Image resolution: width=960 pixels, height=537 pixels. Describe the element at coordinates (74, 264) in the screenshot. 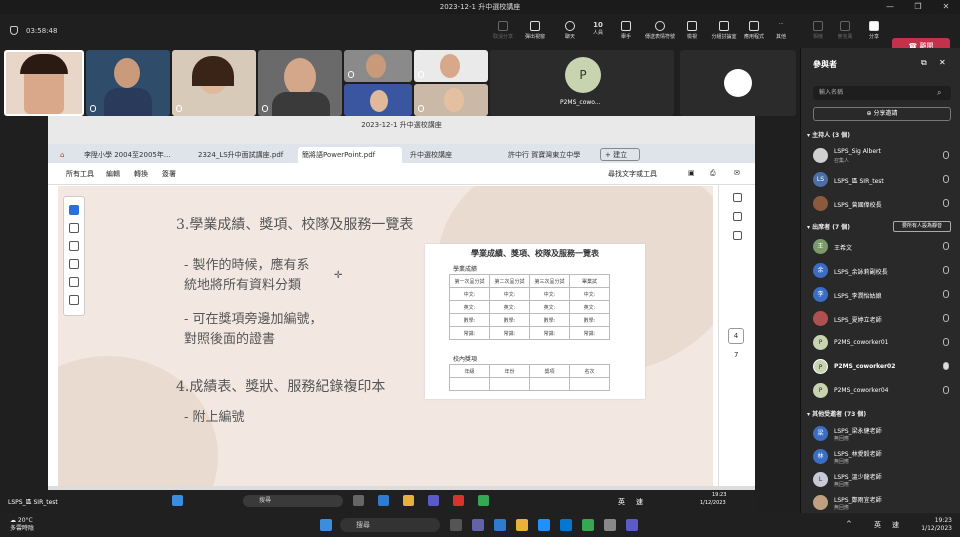

I see `lasso-icon` at that location.